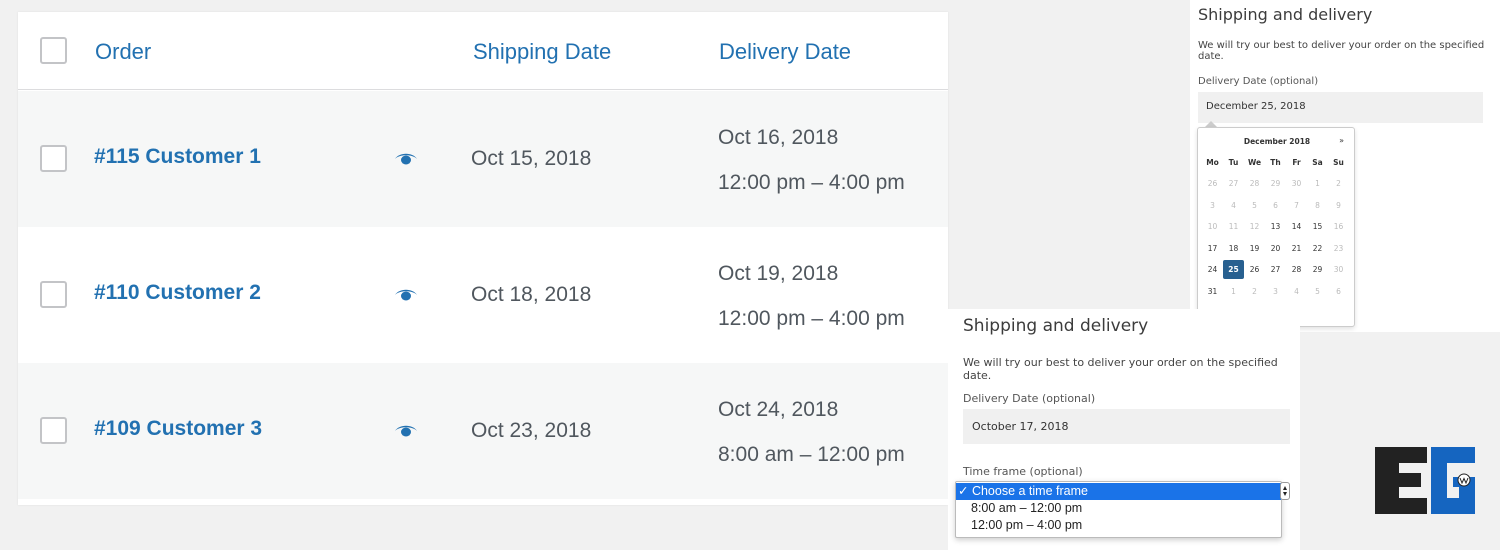  What do you see at coordinates (1233, 162) in the screenshot?
I see `weekday-label: Tu` at bounding box center [1233, 162].